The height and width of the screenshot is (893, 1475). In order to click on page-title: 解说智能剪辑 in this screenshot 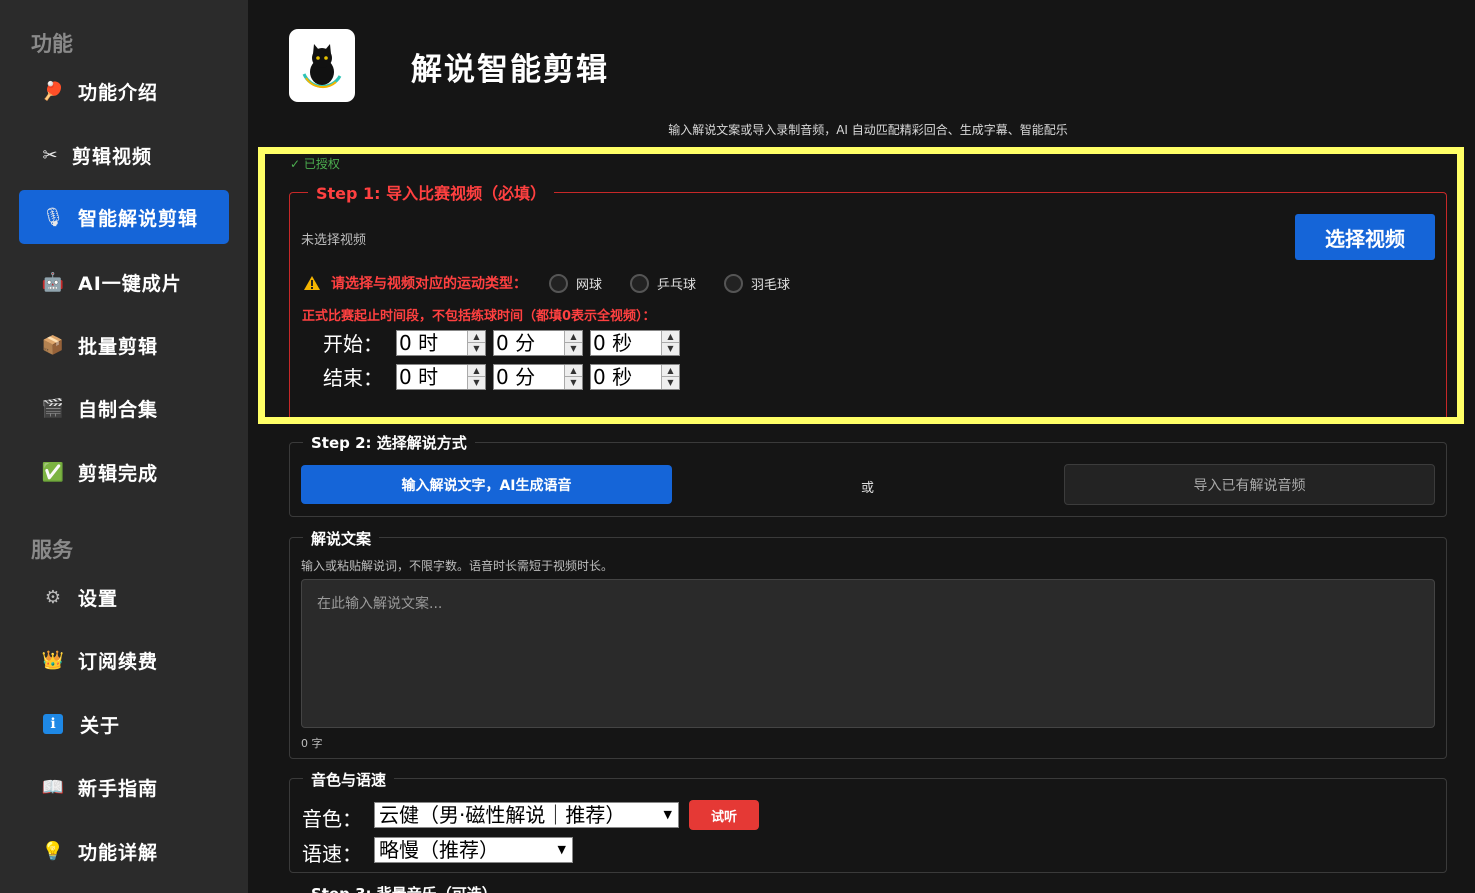, I will do `click(510, 70)`.